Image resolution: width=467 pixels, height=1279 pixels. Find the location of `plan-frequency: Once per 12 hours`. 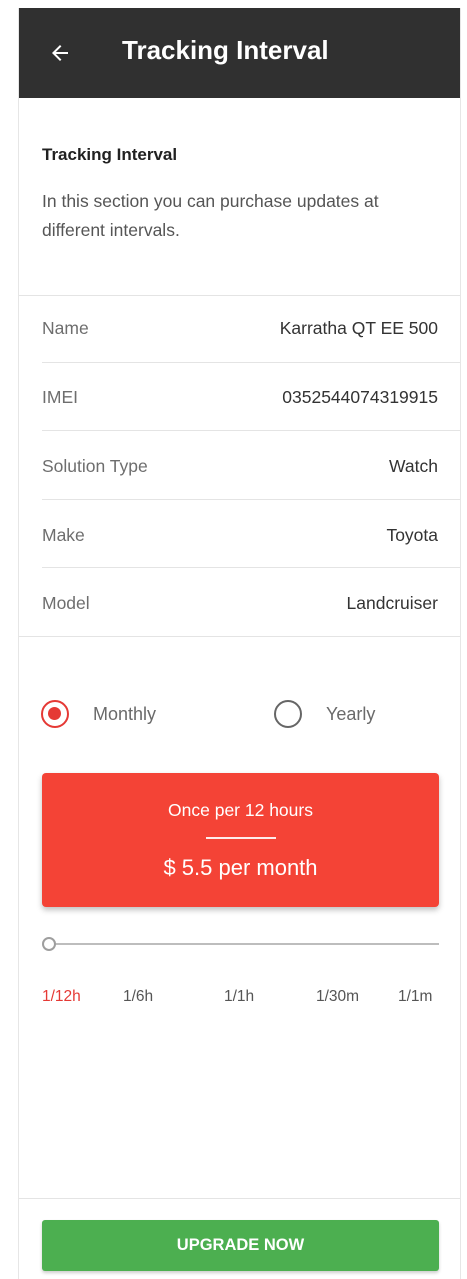

plan-frequency: Once per 12 hours is located at coordinates (240, 810).